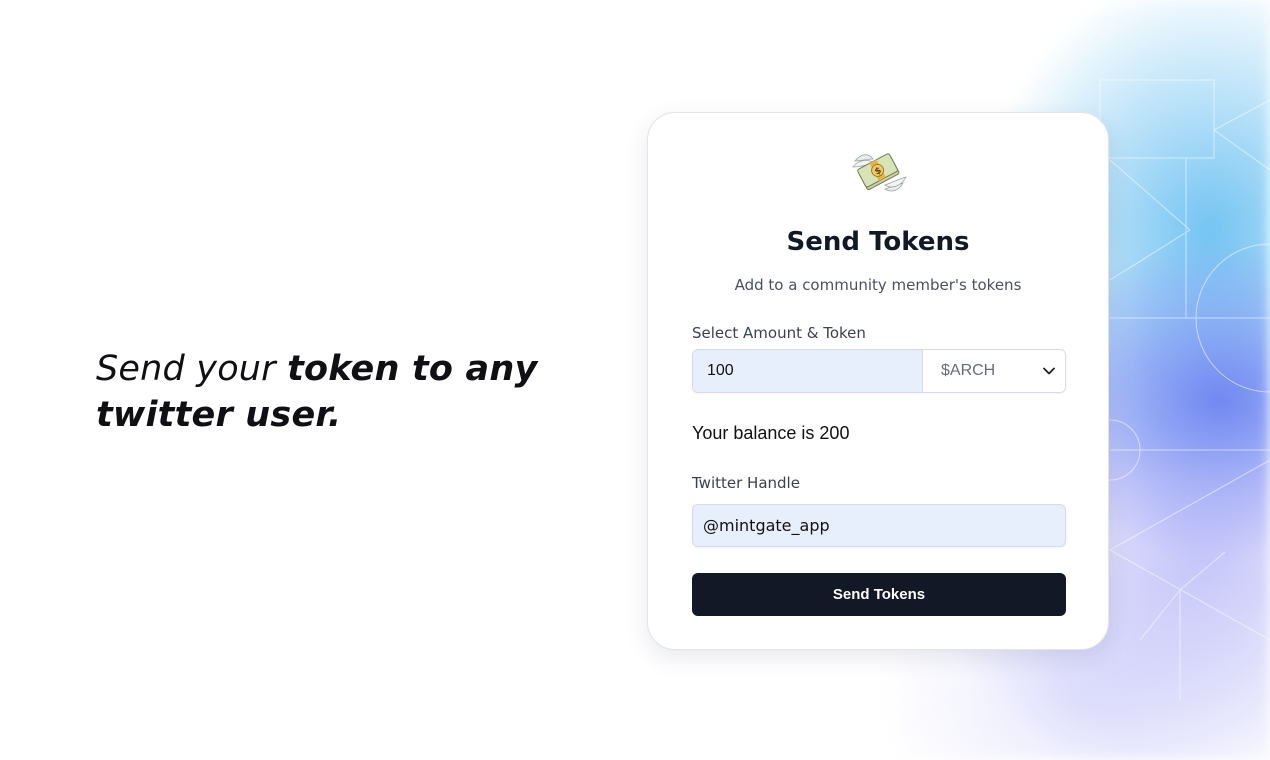 This screenshot has width=1270, height=760. Describe the element at coordinates (968, 370) in the screenshot. I see `token-select-value: $ARCH` at that location.